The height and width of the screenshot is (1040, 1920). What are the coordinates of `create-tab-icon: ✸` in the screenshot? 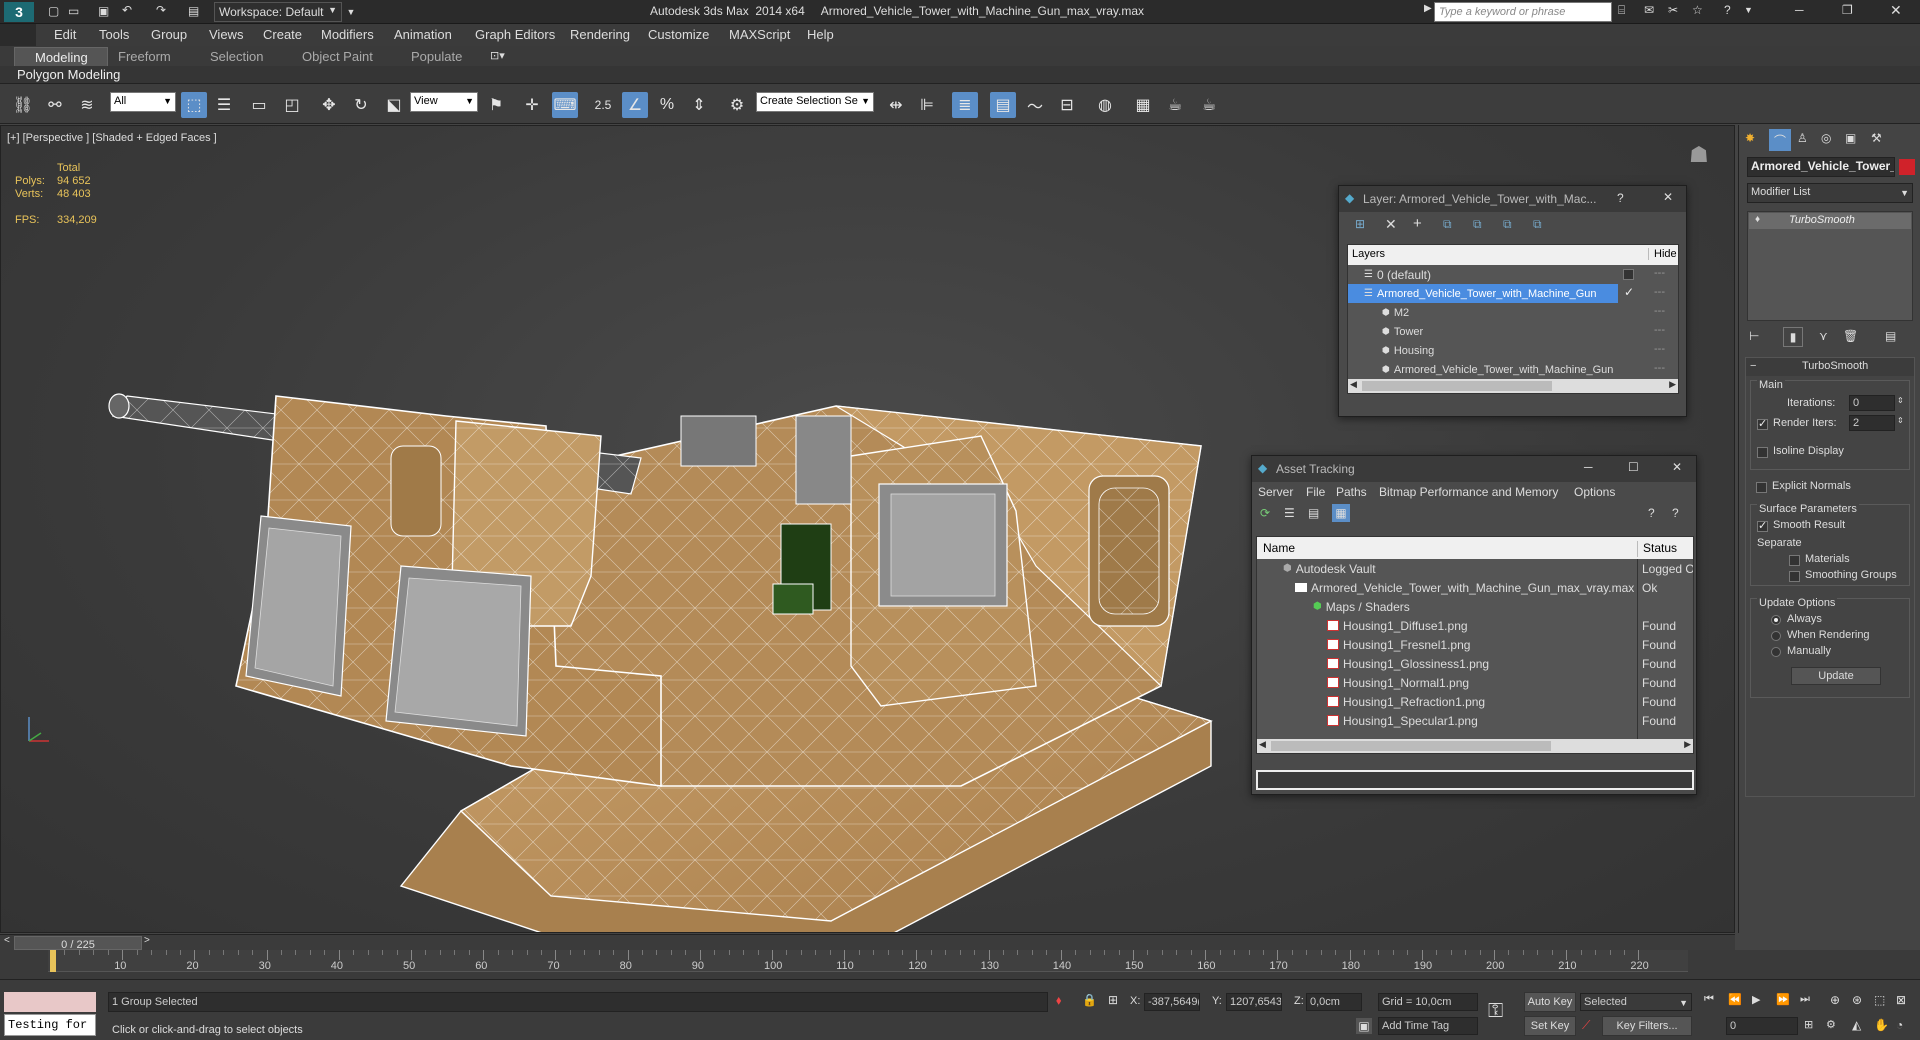 It's located at (1750, 138).